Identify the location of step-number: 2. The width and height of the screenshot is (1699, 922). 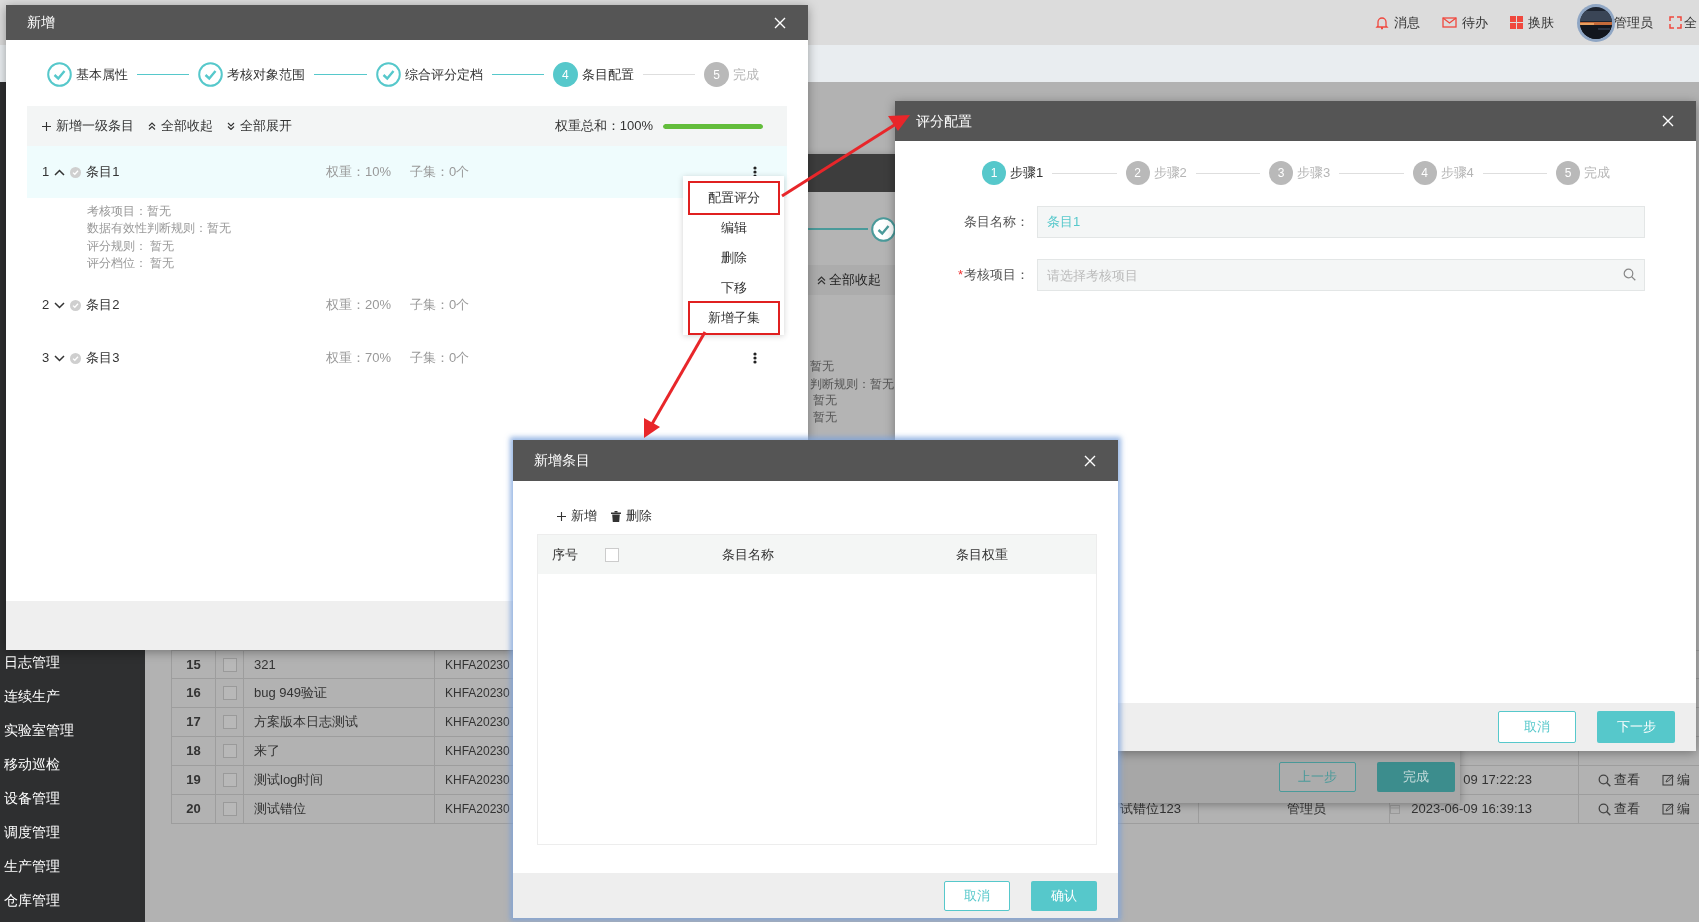
(1137, 173).